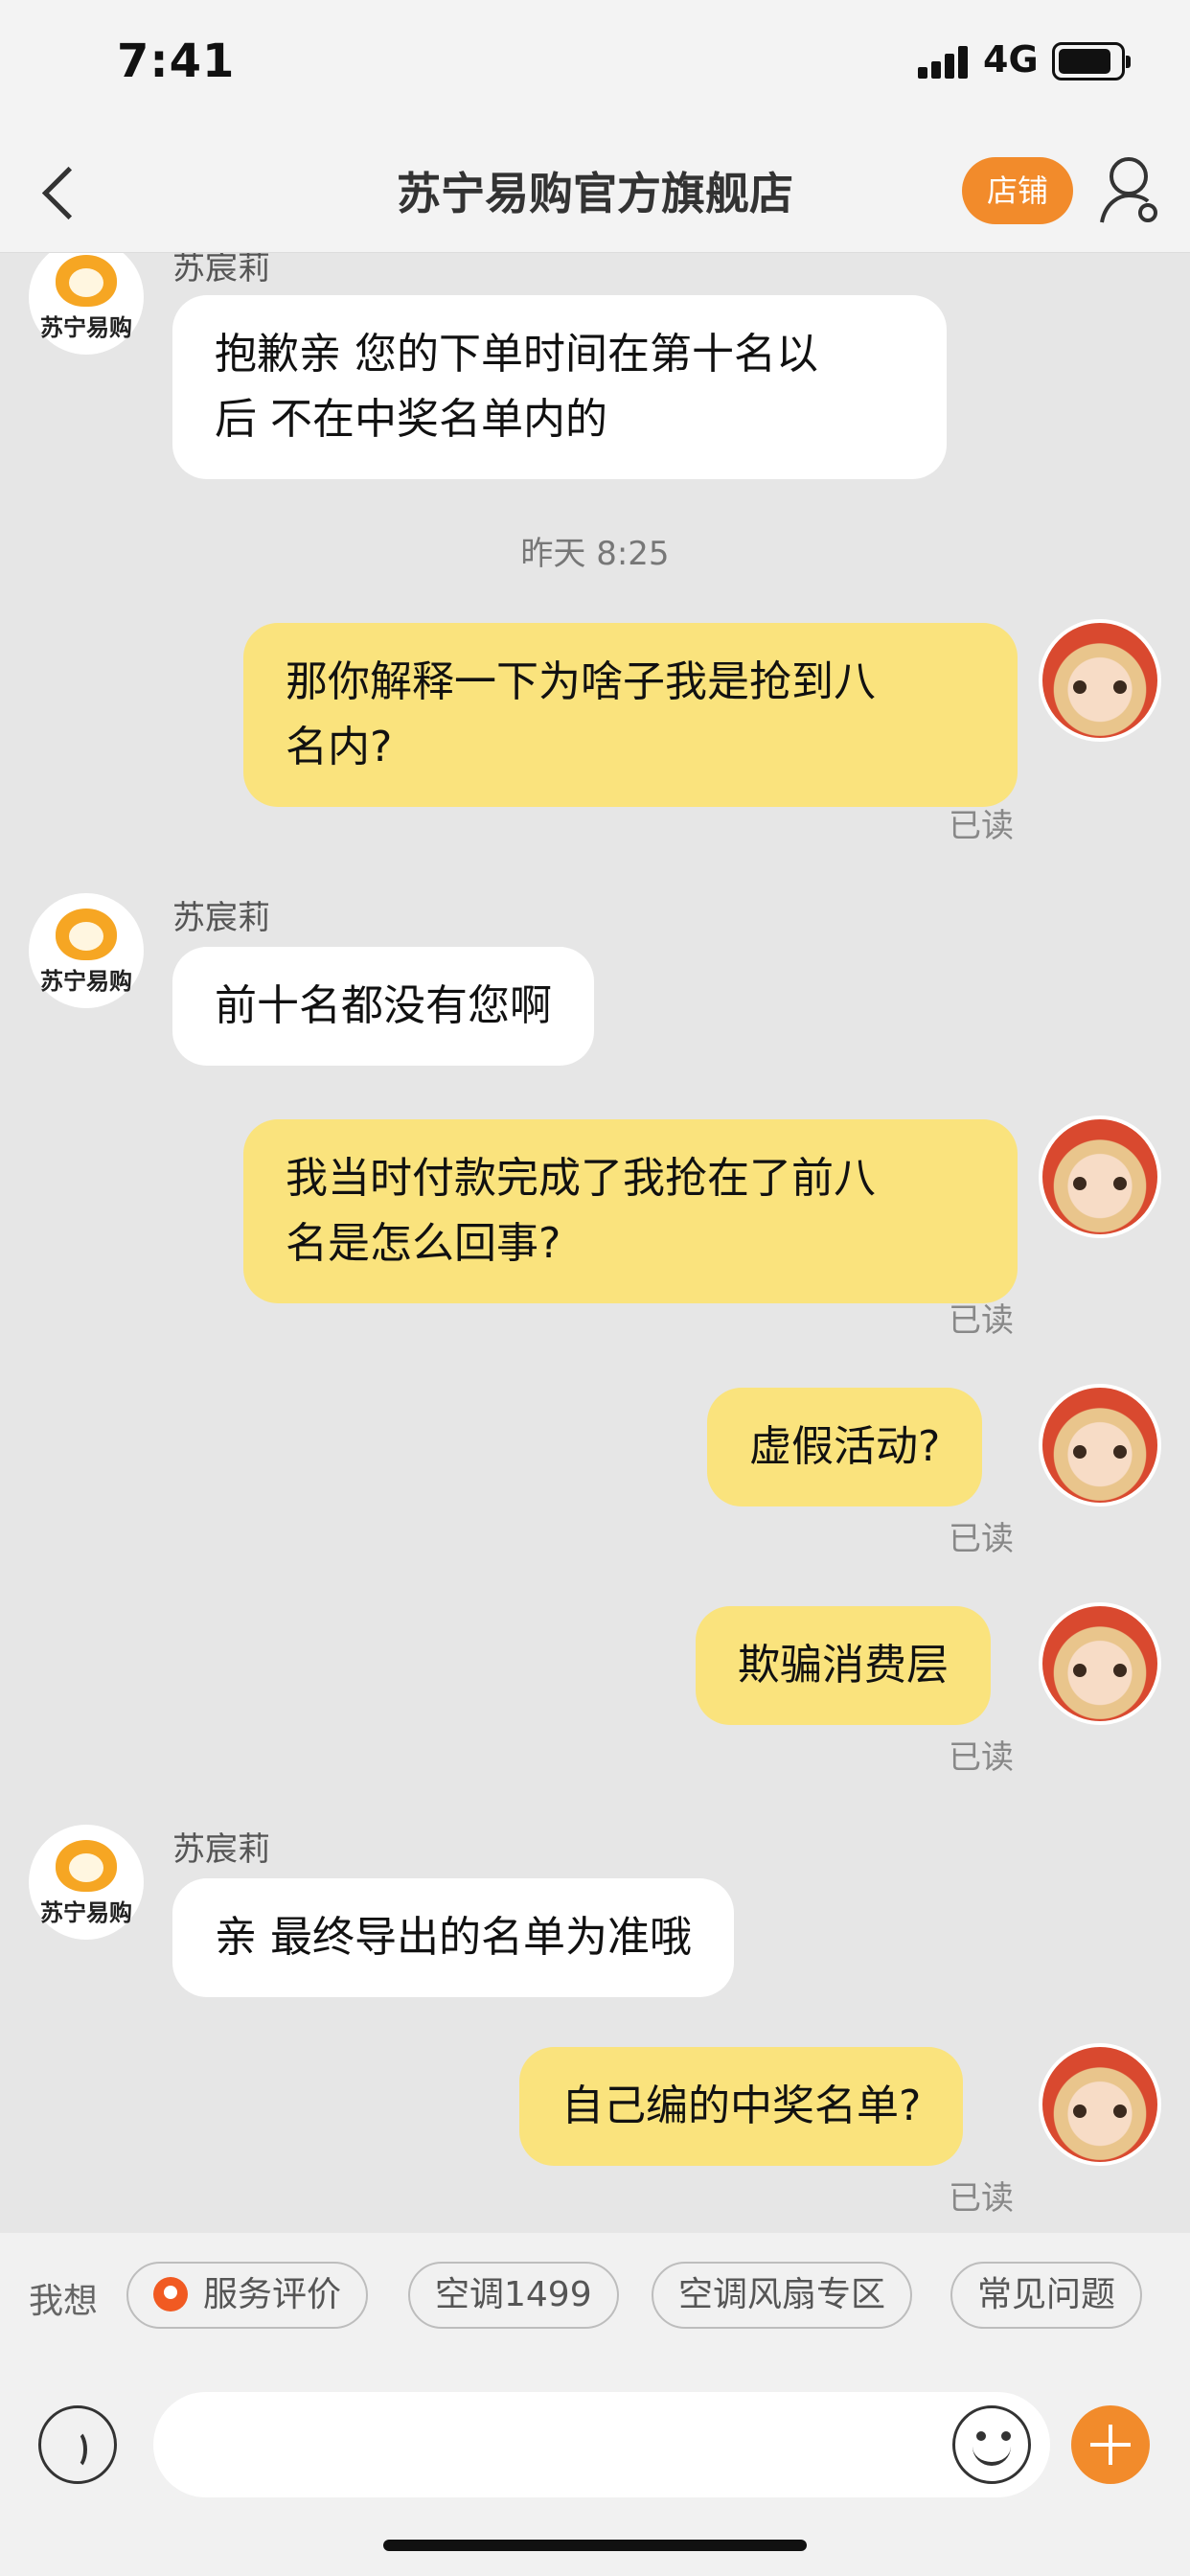  Describe the element at coordinates (1110, 2444) in the screenshot. I see `add-more-icon` at that location.